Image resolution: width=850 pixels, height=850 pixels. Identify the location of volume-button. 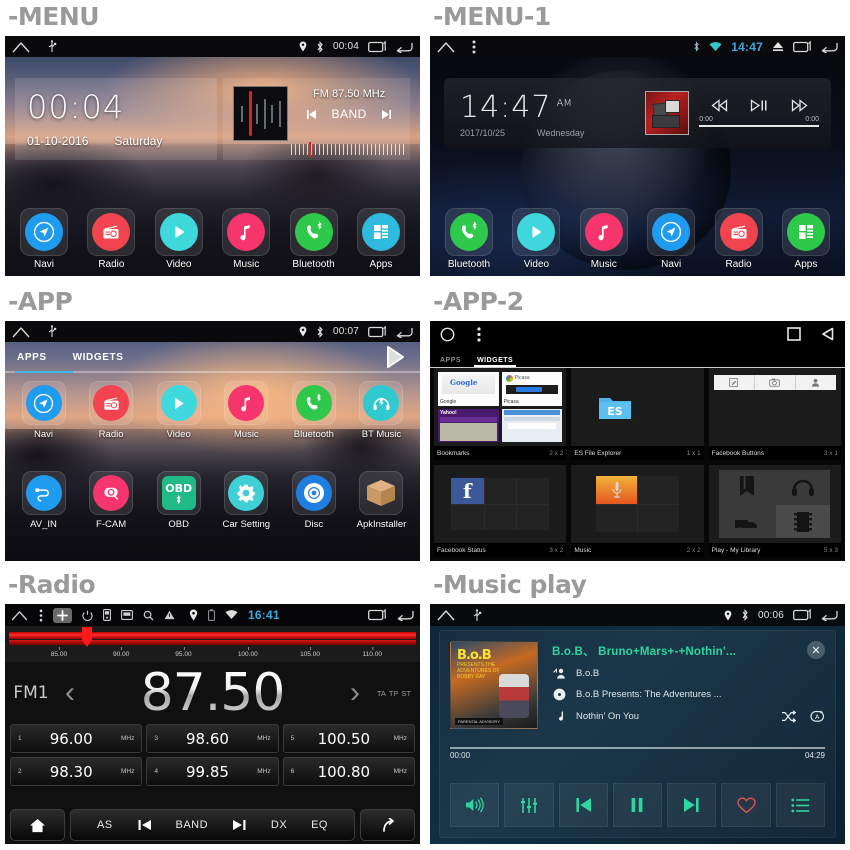
(475, 805).